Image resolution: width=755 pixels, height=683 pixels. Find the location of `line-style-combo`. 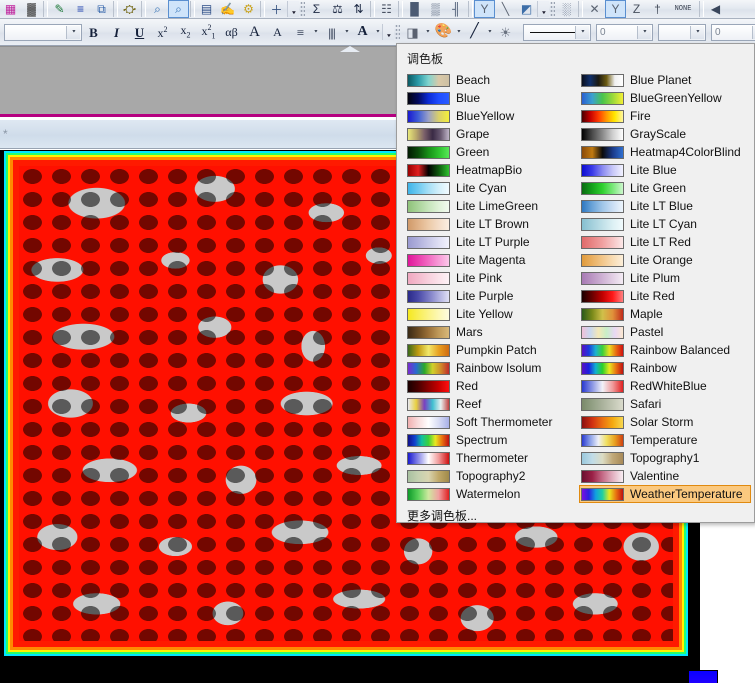

line-style-combo is located at coordinates (557, 32).